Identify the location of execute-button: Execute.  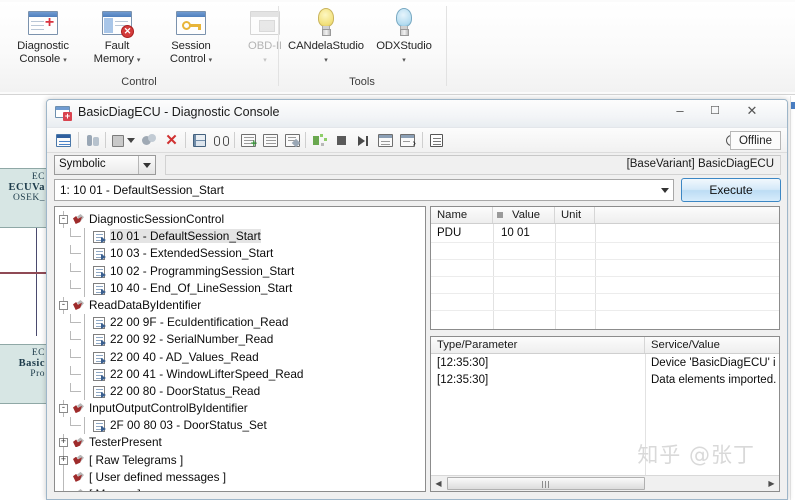
(731, 190).